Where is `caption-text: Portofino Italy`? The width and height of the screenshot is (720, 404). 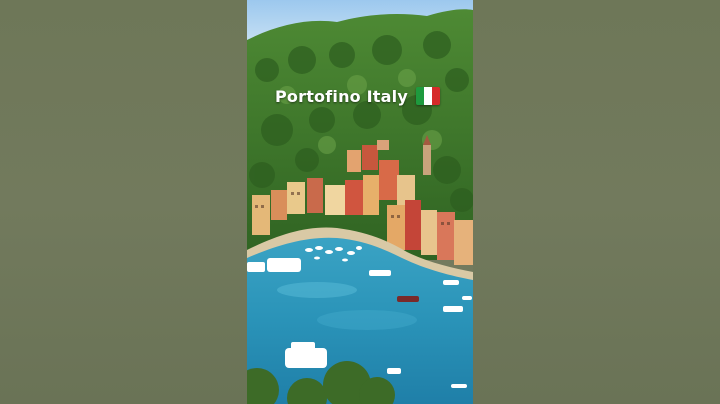 caption-text: Portofino Italy is located at coordinates (341, 96).